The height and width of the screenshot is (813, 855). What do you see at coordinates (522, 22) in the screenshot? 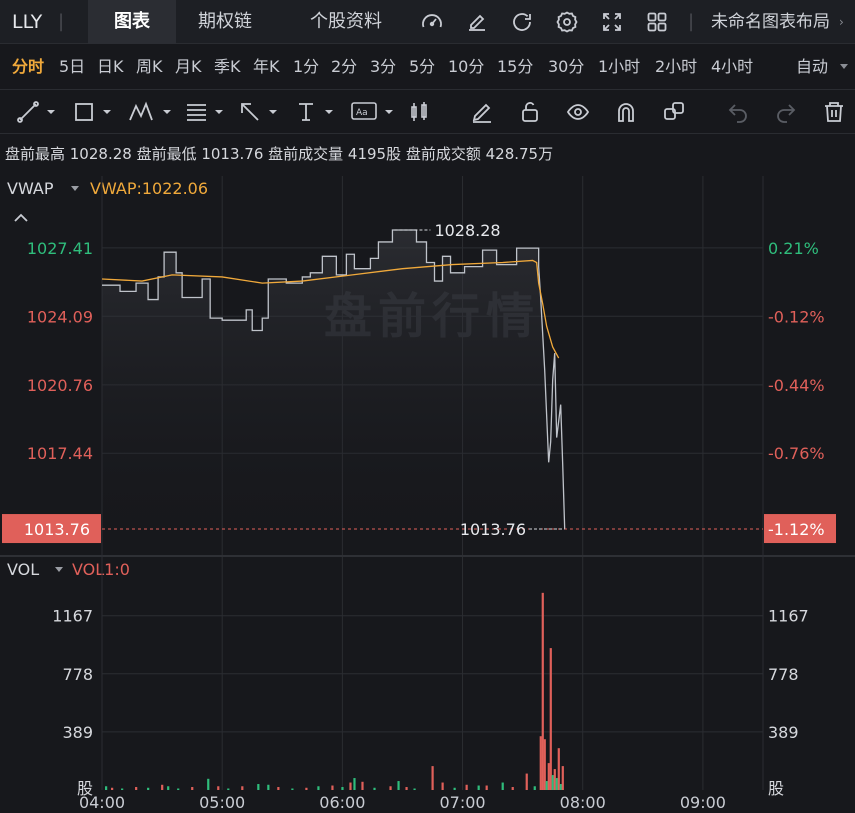
I see `refresh-icon` at bounding box center [522, 22].